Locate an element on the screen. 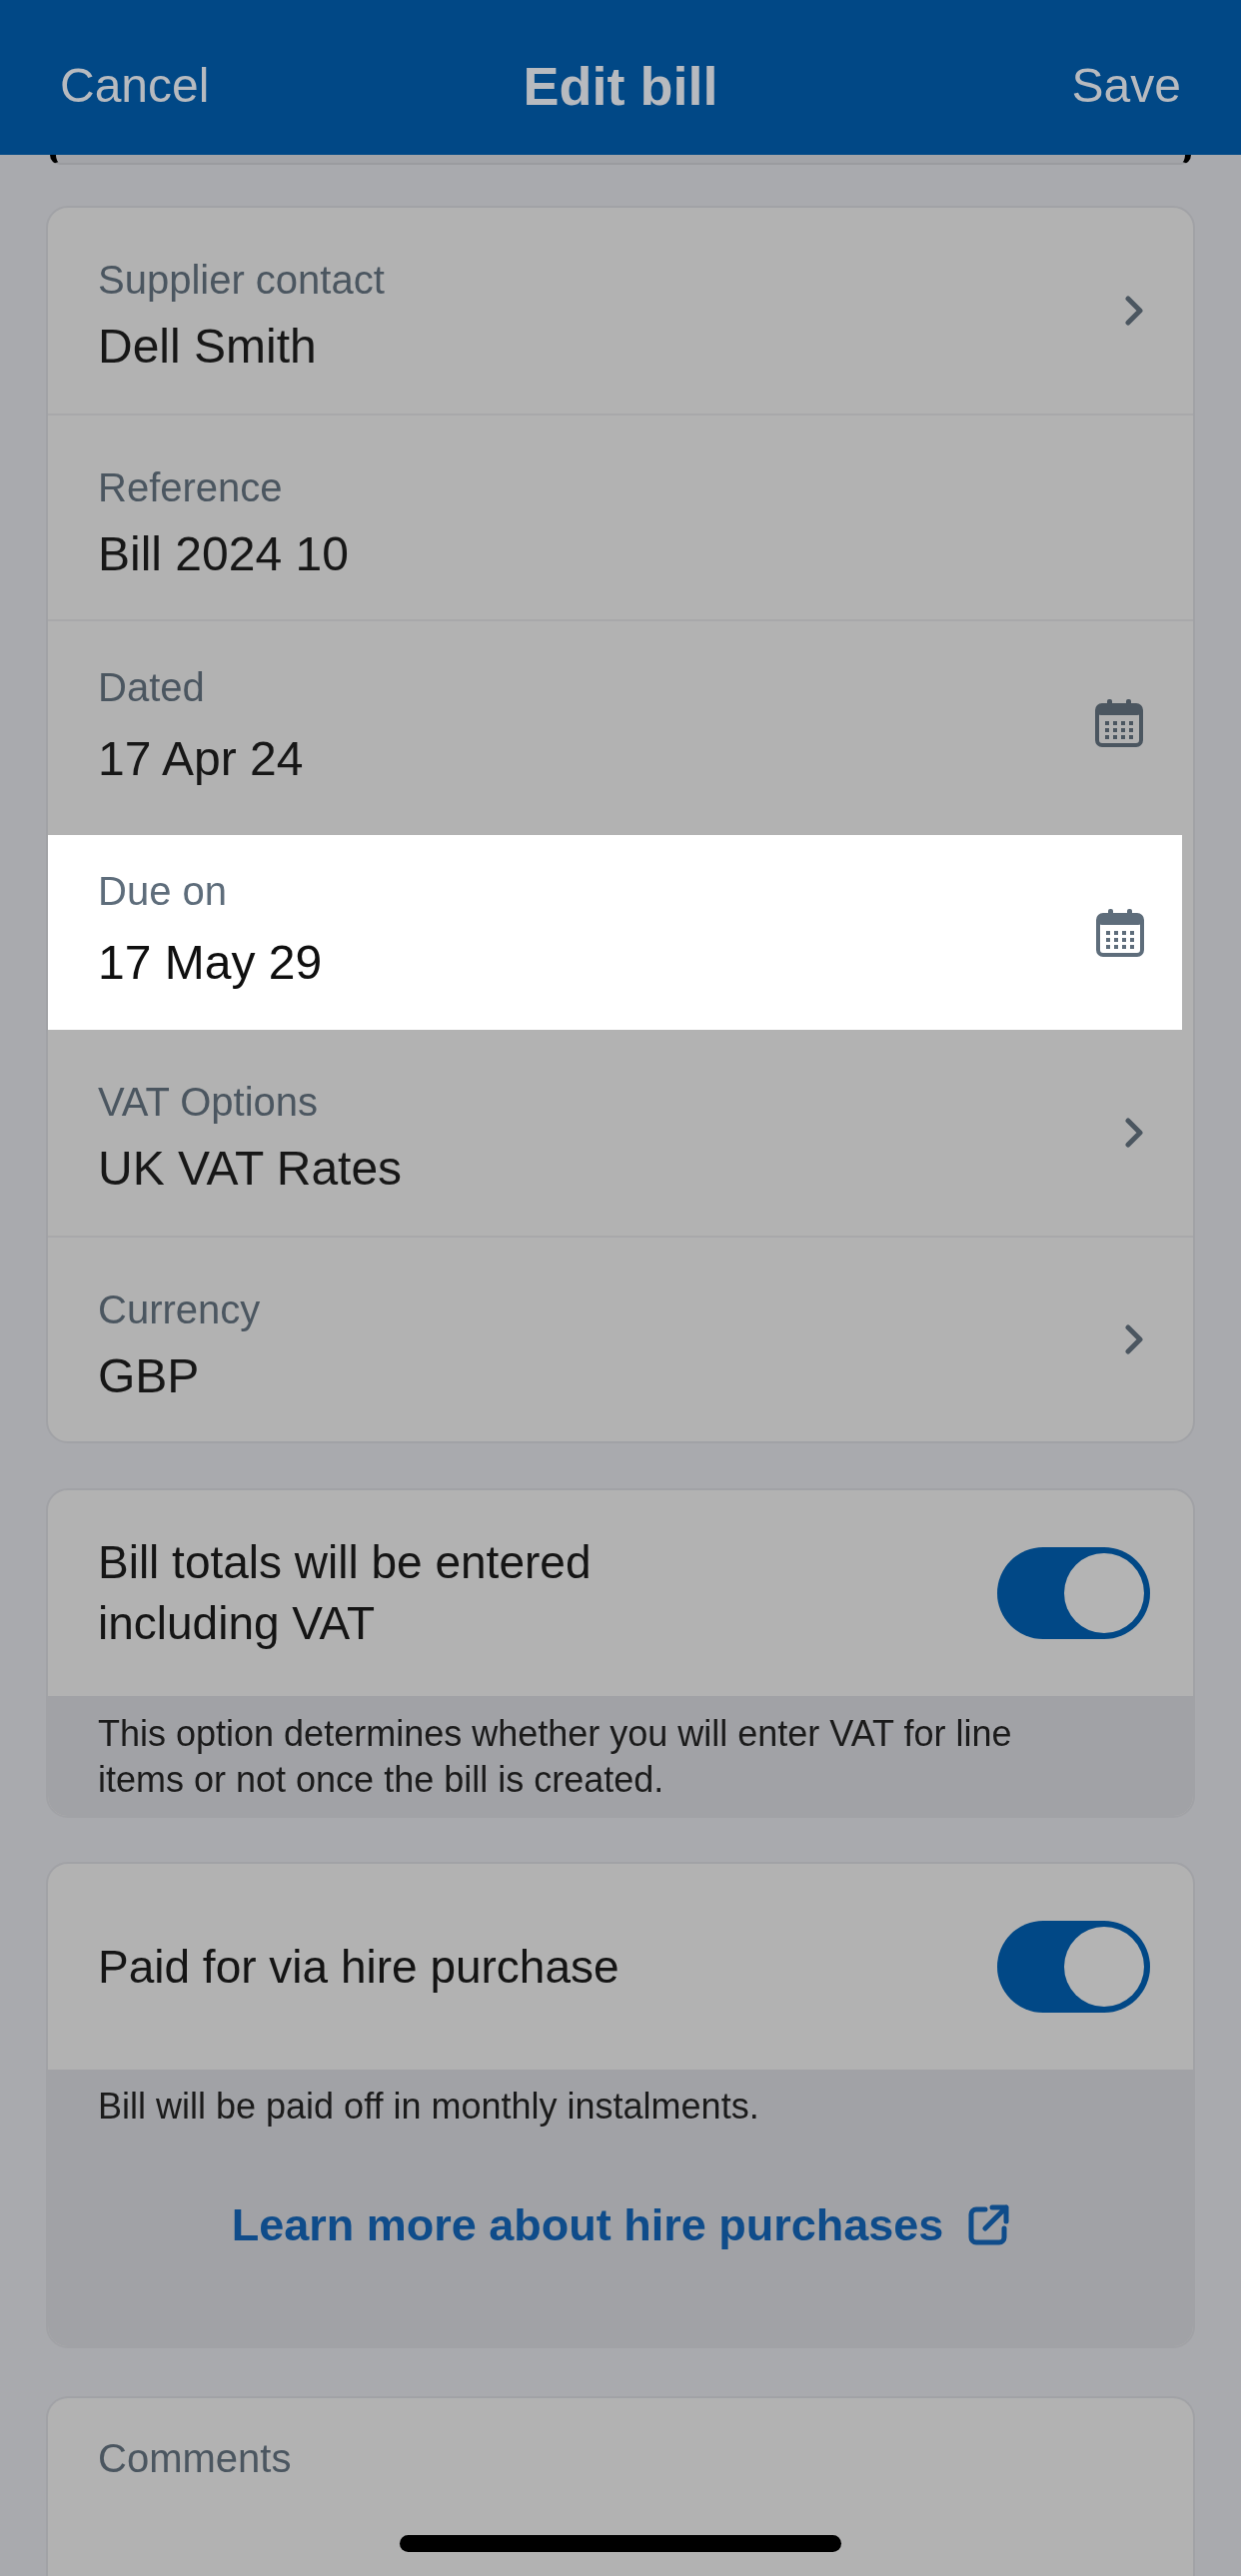 This screenshot has height=2576, width=1241. form-row: Supplier contact Dell Smith is located at coordinates (620, 311).